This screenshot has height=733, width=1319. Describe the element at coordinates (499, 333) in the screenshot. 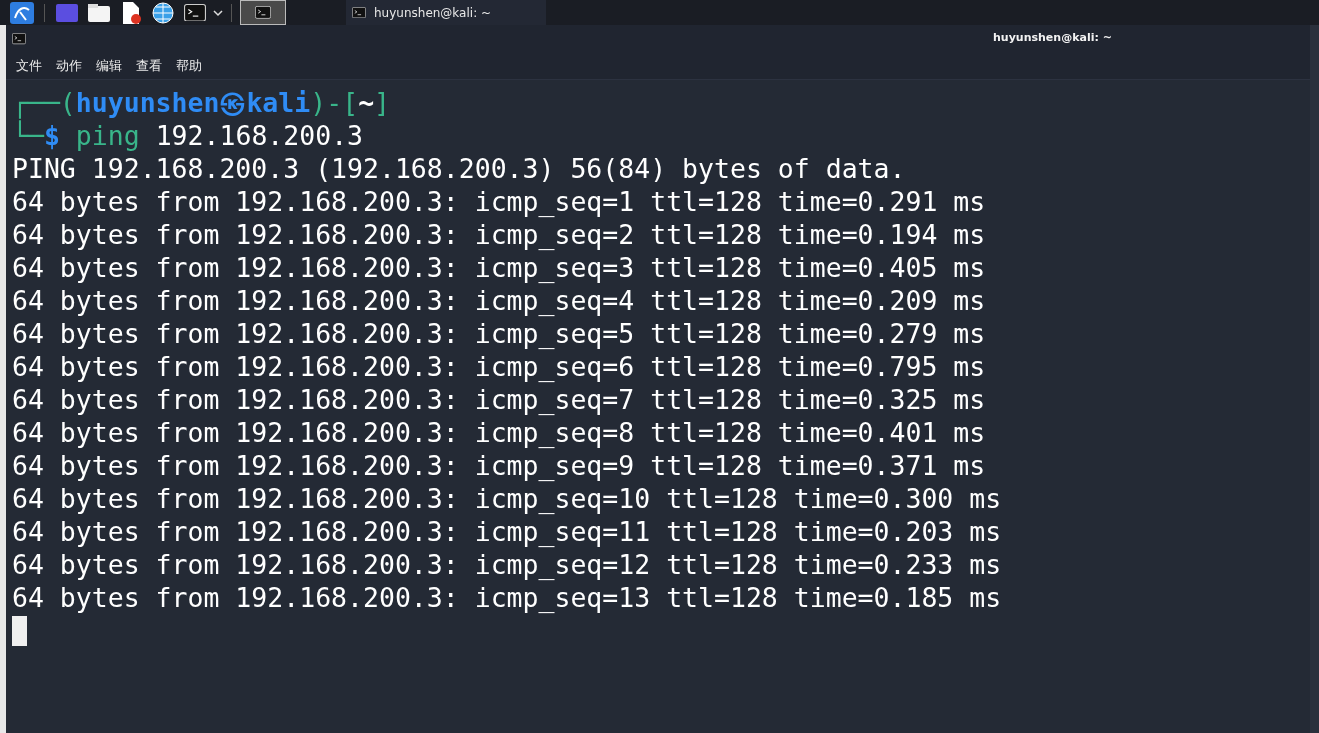

I see `output-line: 64 bytes from 192.168.200.3: icmp_seq=5 ttl=128 time=0.279 ms` at that location.